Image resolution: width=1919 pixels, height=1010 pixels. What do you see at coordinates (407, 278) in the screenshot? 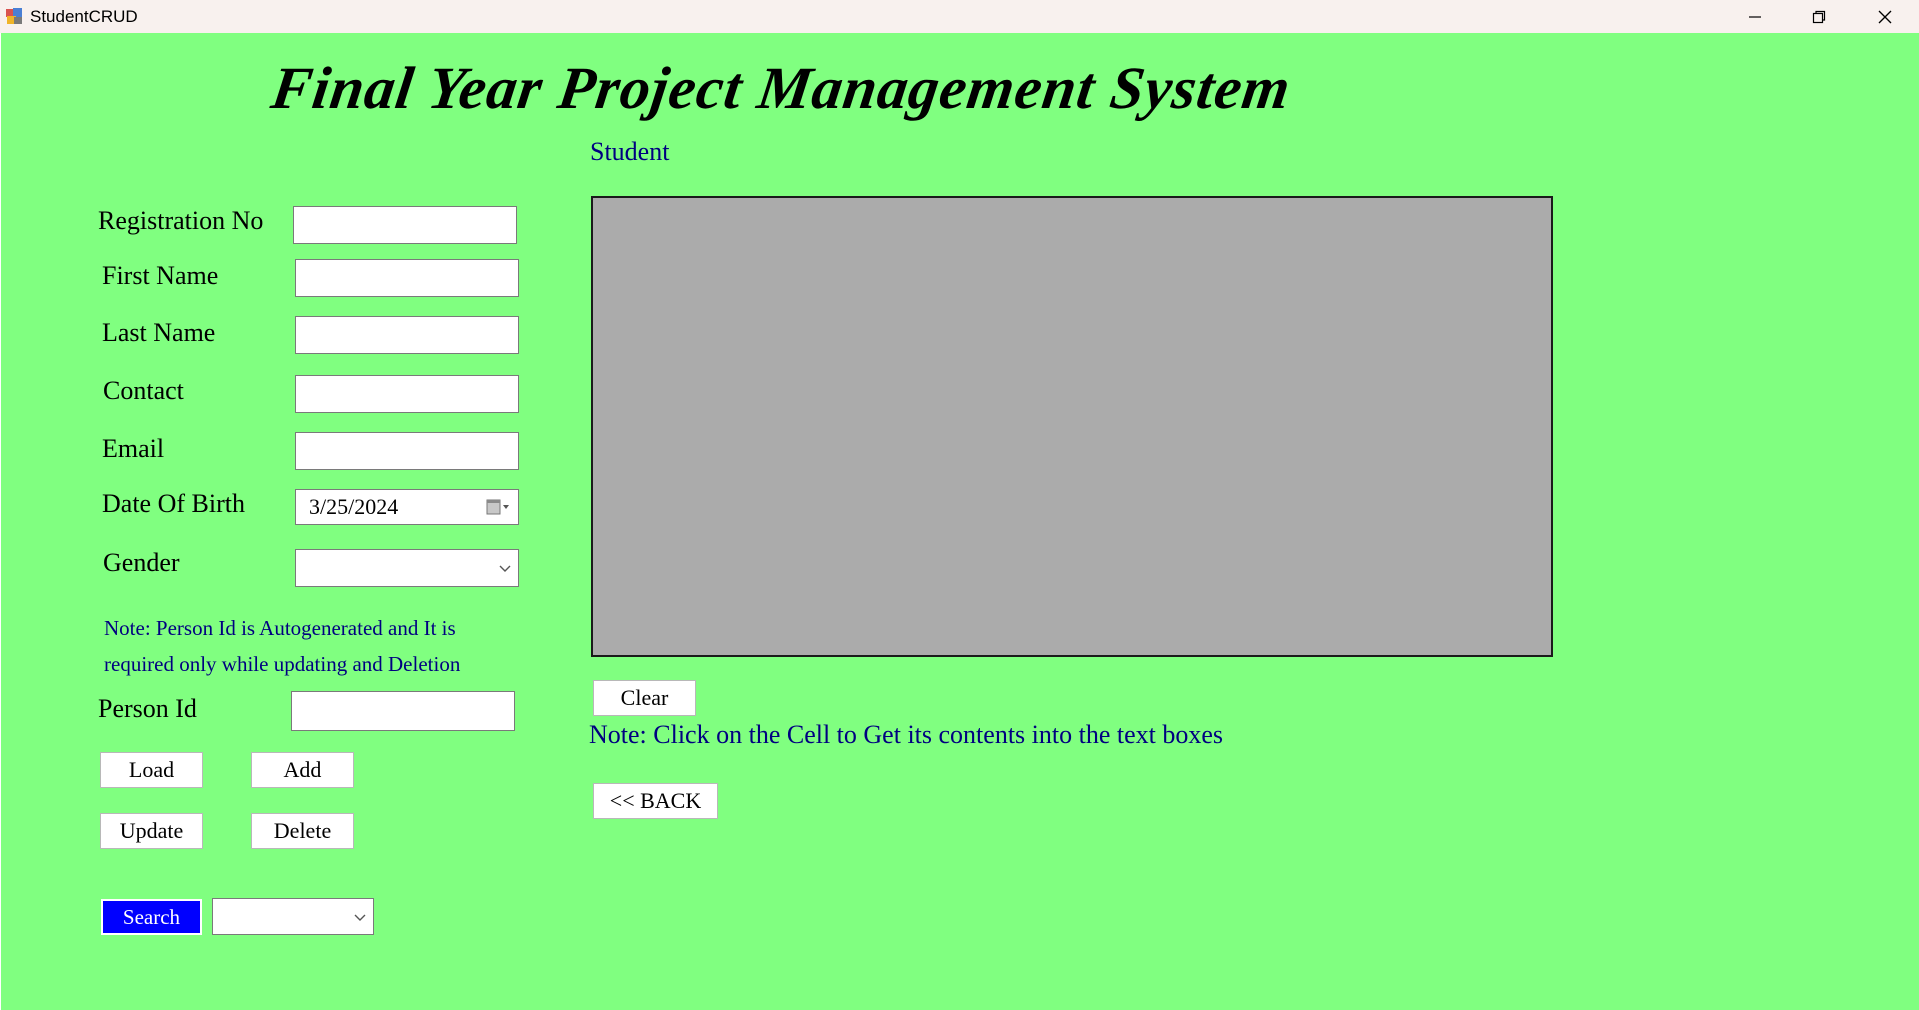
I see `first-name-input` at bounding box center [407, 278].